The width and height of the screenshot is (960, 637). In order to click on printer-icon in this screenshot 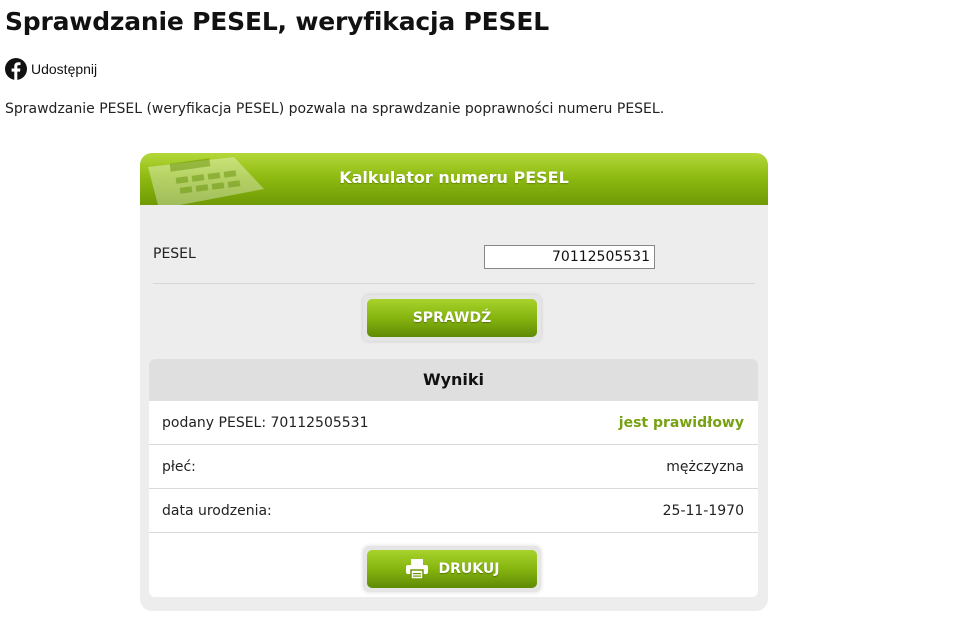, I will do `click(416, 569)`.